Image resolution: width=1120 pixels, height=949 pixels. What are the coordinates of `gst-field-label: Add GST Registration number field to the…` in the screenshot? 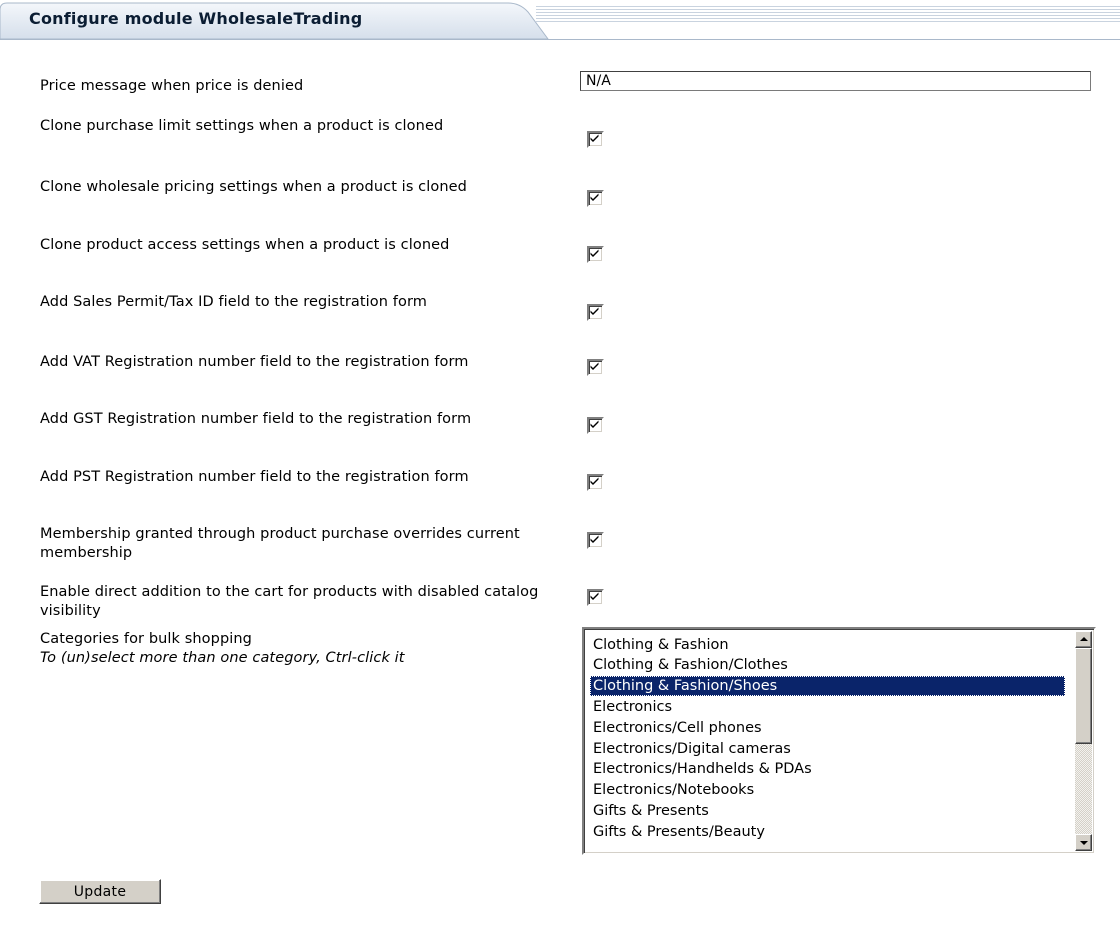 It's located at (256, 419).